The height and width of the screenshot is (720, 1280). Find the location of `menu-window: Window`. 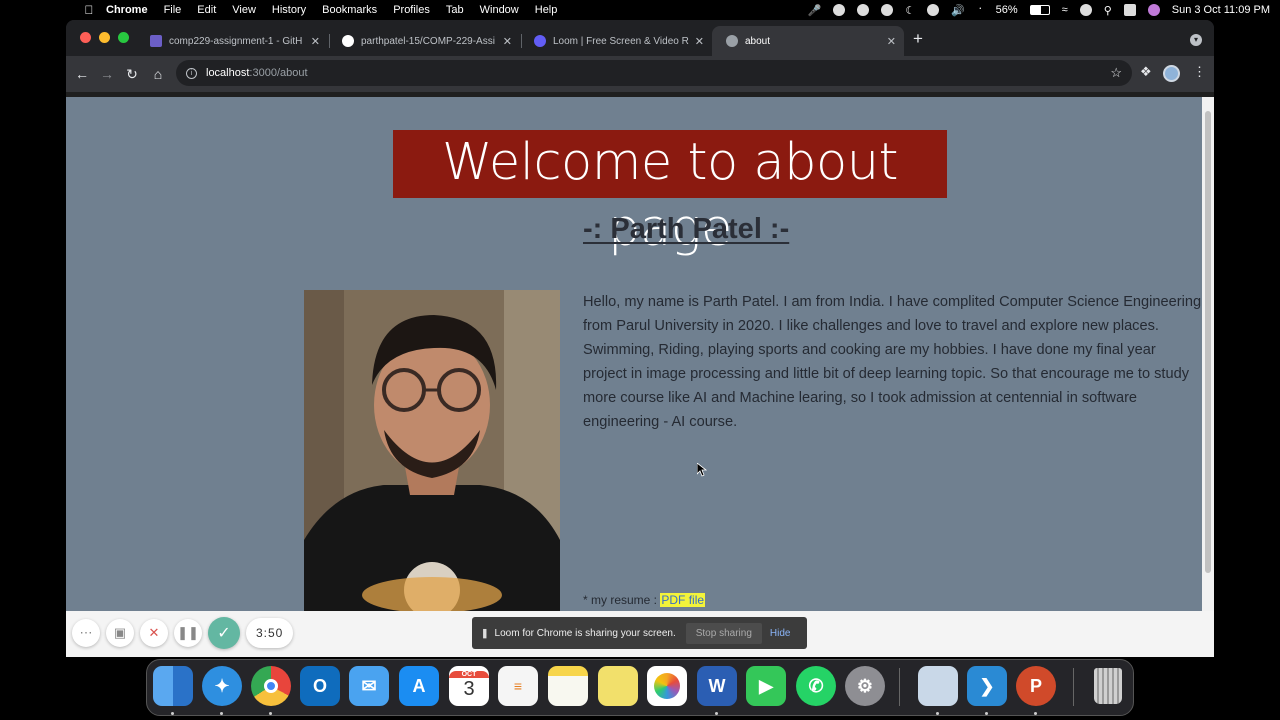

menu-window: Window is located at coordinates (499, 10).